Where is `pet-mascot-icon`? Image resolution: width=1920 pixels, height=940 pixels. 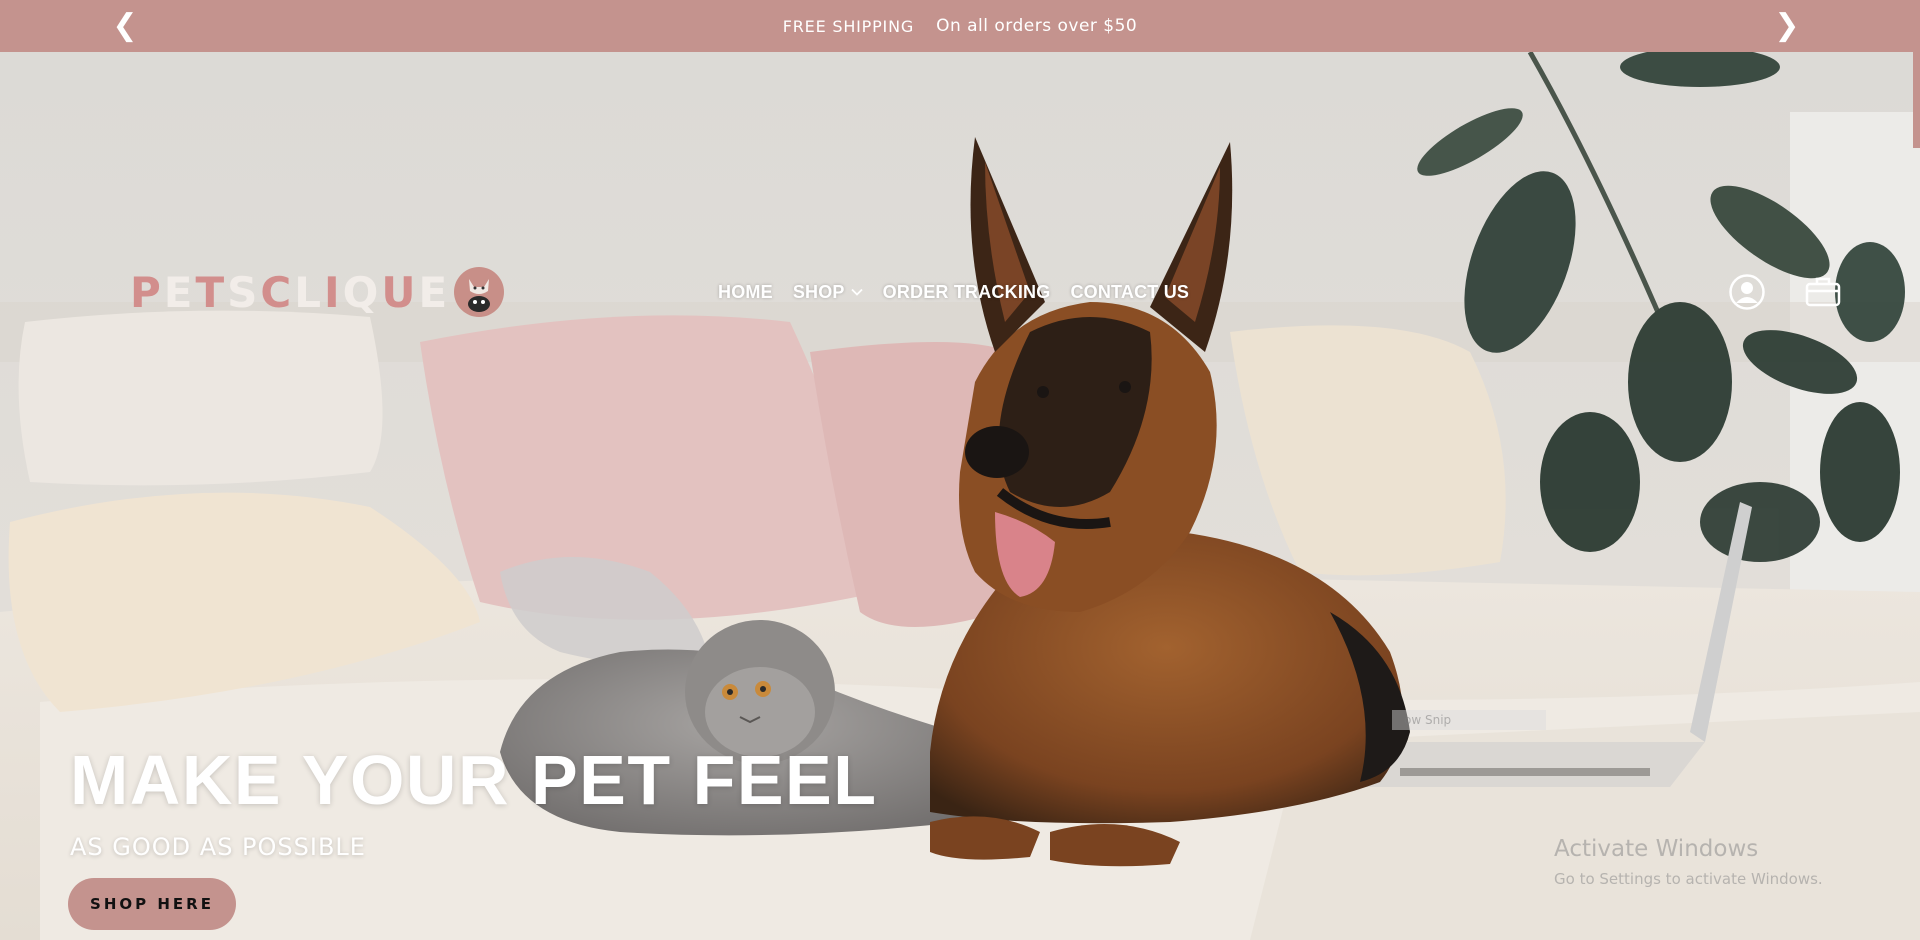 pet-mascot-icon is located at coordinates (479, 292).